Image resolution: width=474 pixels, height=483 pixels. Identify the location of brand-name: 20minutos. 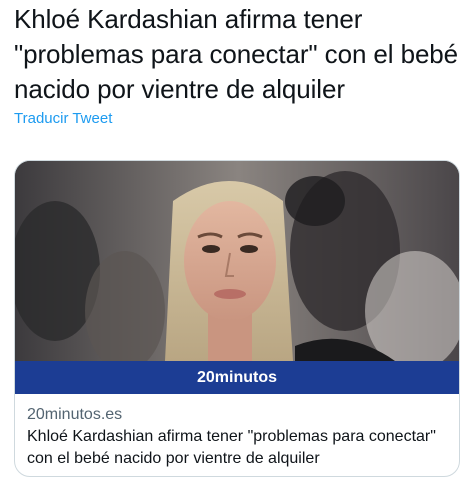
(236, 377).